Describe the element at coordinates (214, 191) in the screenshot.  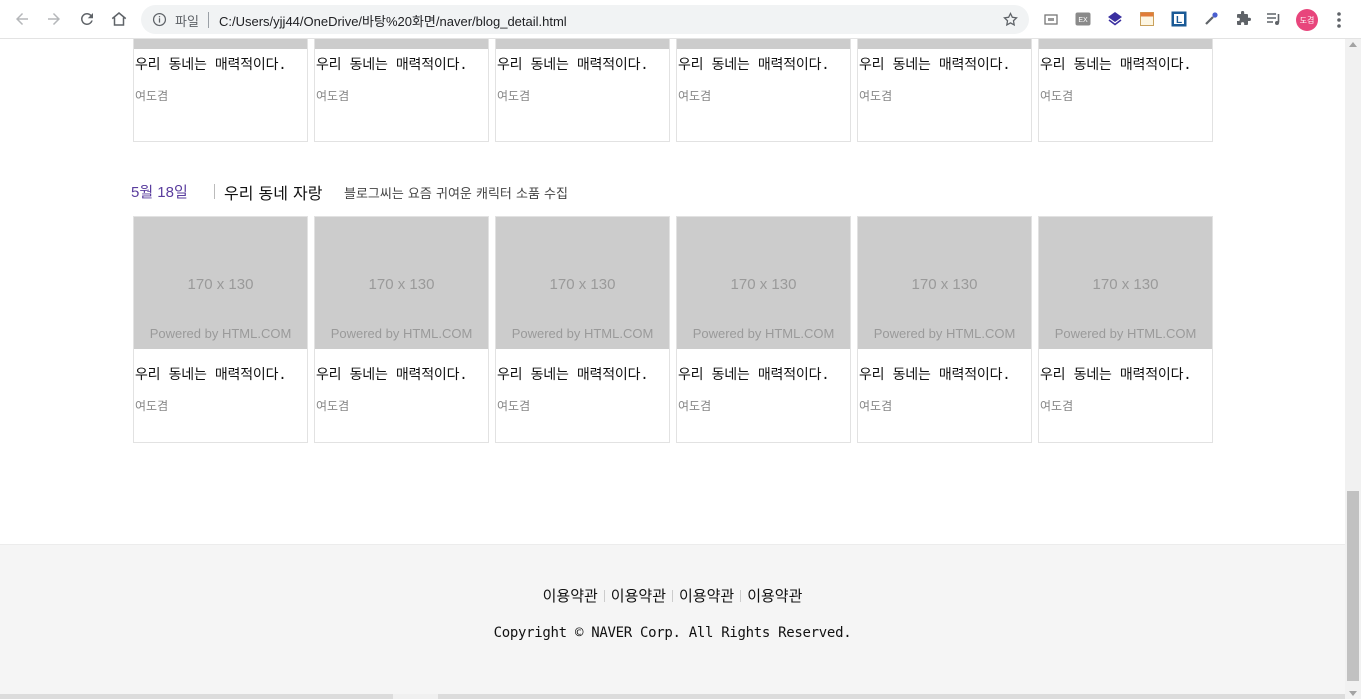
I see `section-divider` at that location.